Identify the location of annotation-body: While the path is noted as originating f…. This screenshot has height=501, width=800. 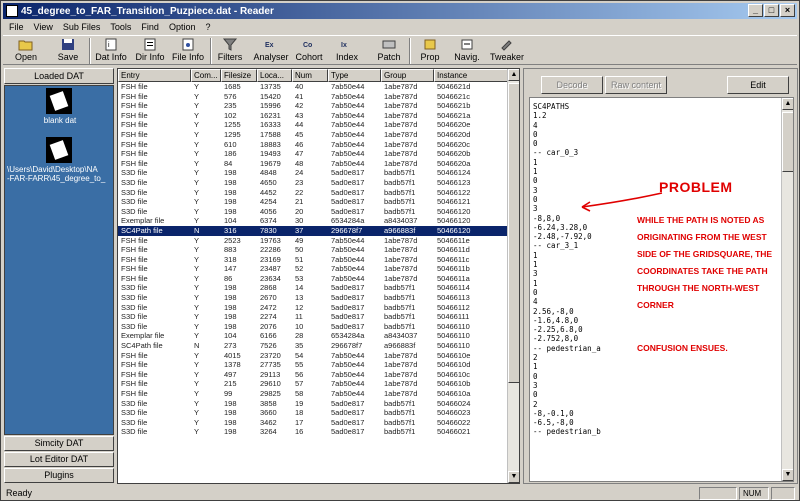
(705, 262).